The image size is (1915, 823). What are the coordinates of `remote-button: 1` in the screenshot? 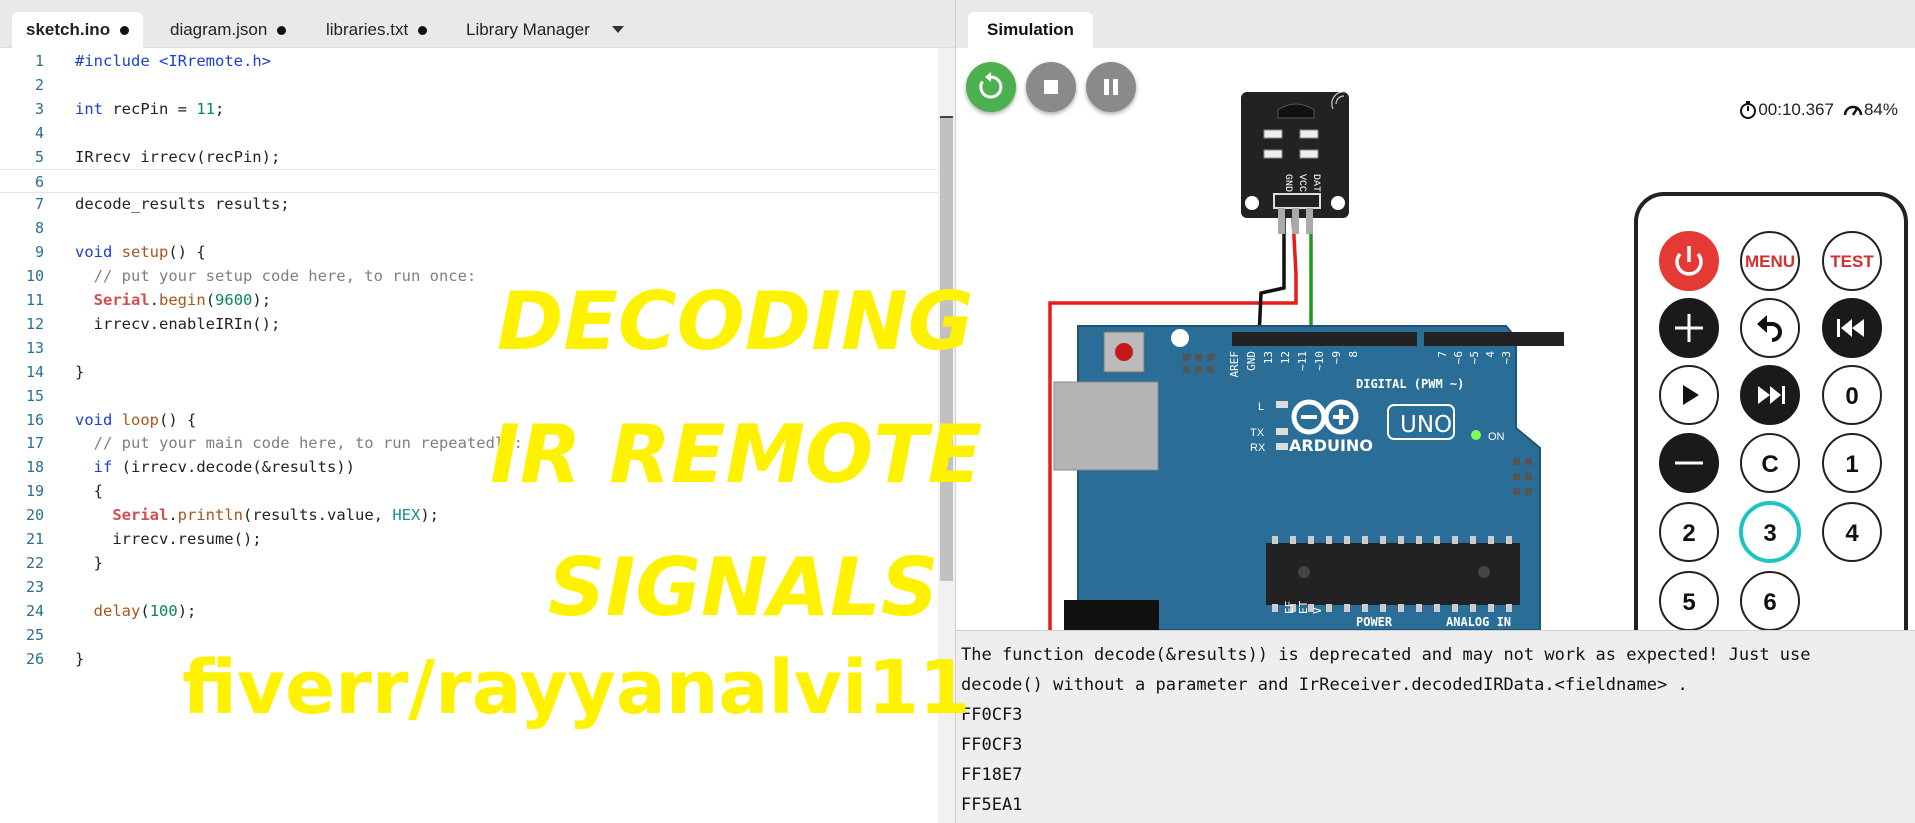 It's located at (1852, 463).